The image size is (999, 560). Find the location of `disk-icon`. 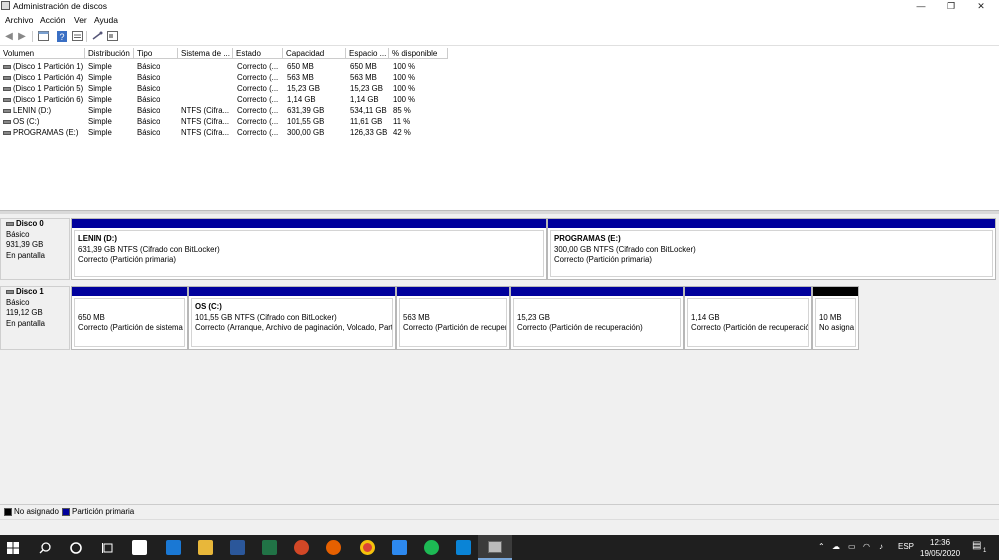

disk-icon is located at coordinates (10, 292).